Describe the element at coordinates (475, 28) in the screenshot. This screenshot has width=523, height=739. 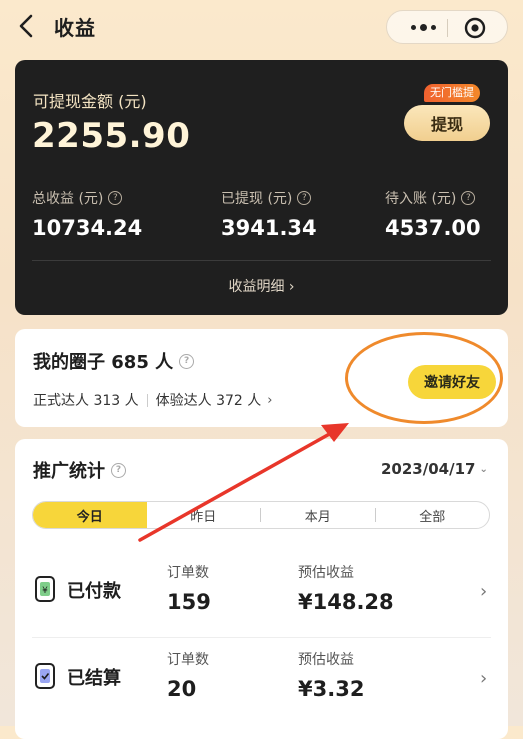
I see `close-target-icon` at that location.